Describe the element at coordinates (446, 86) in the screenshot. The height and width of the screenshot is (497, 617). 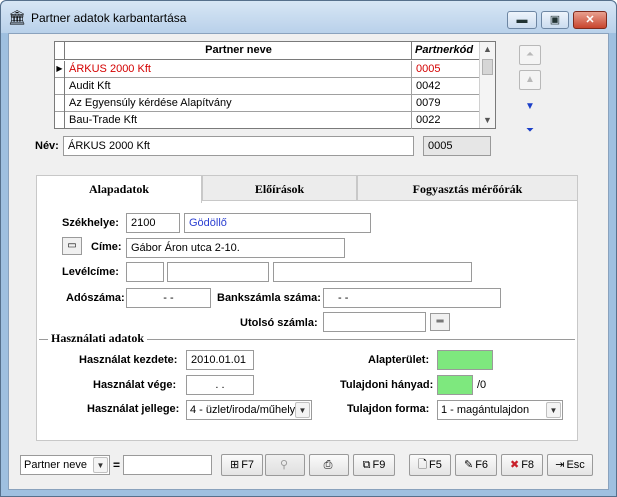
I see `row-code: 0042` at that location.